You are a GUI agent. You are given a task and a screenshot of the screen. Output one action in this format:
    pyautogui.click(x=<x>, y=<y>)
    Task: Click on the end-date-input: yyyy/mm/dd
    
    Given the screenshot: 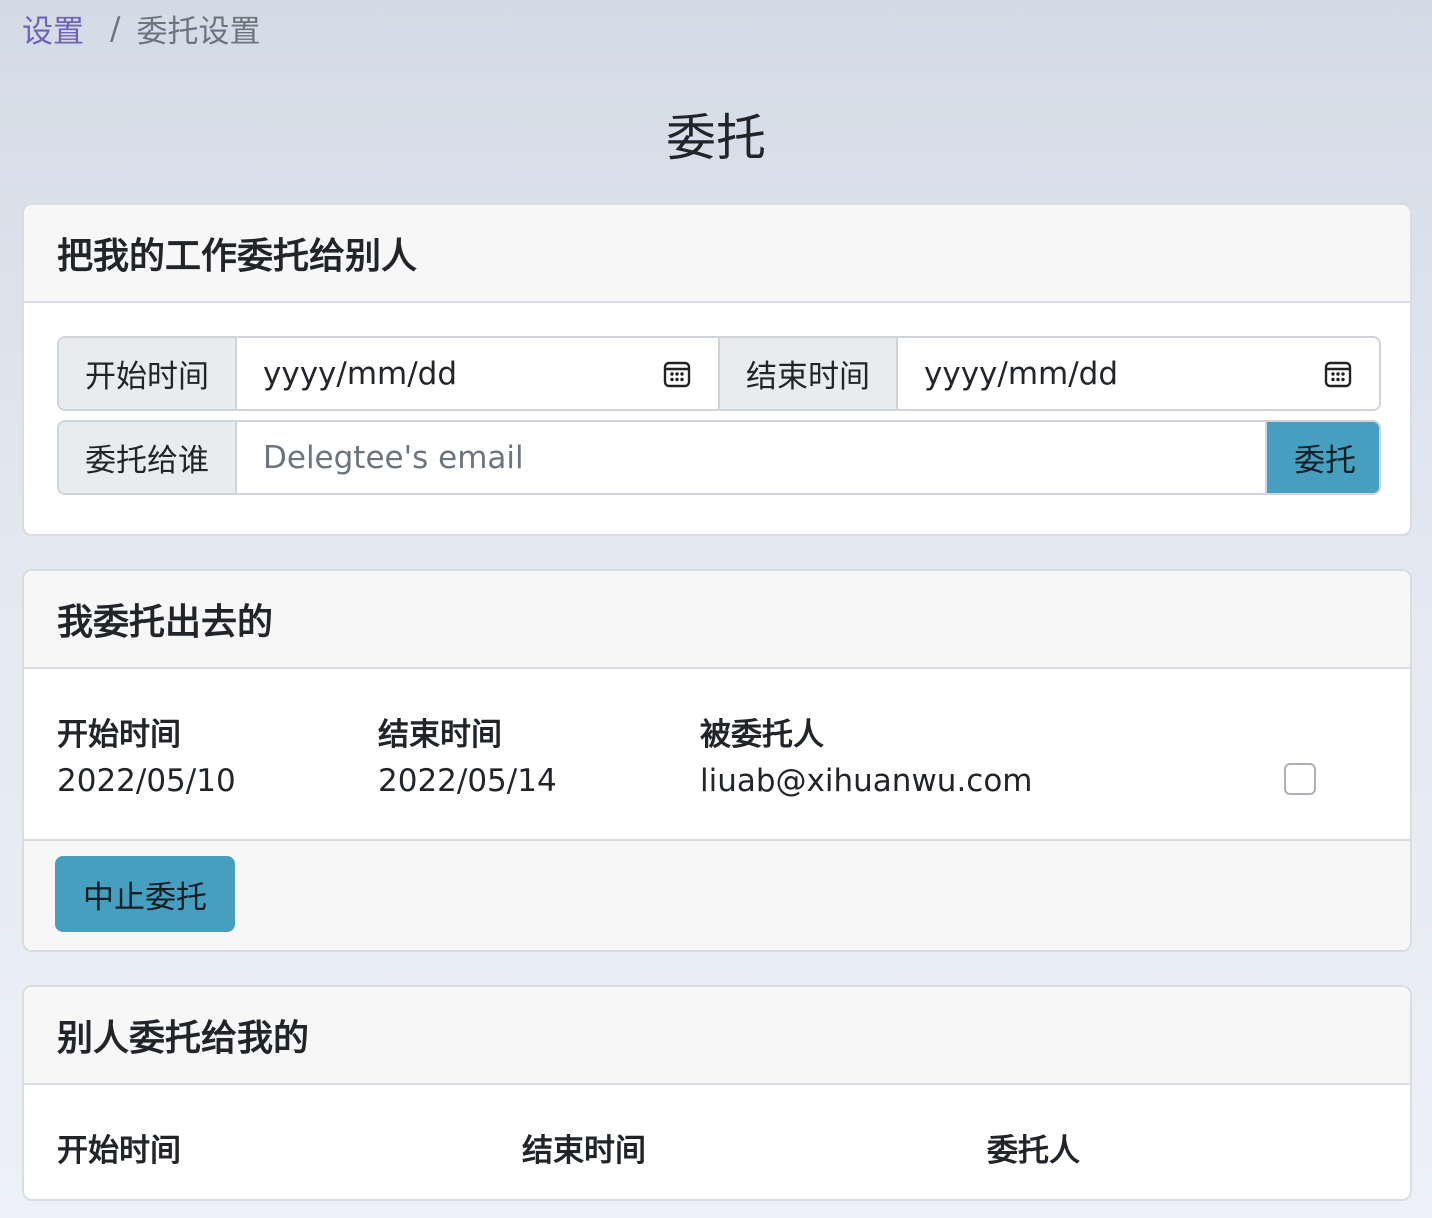 What is the action you would take?
    pyautogui.click(x=1138, y=373)
    